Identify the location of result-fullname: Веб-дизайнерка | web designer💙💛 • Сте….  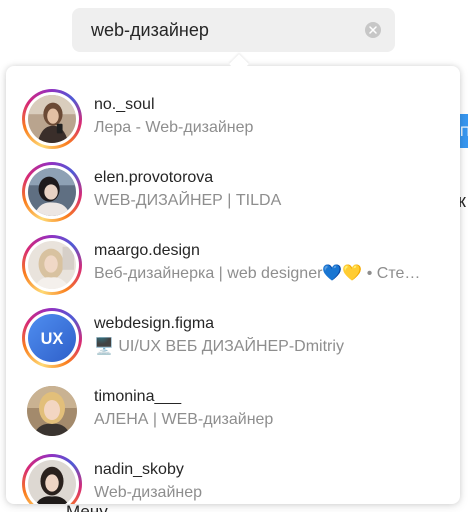
(257, 273).